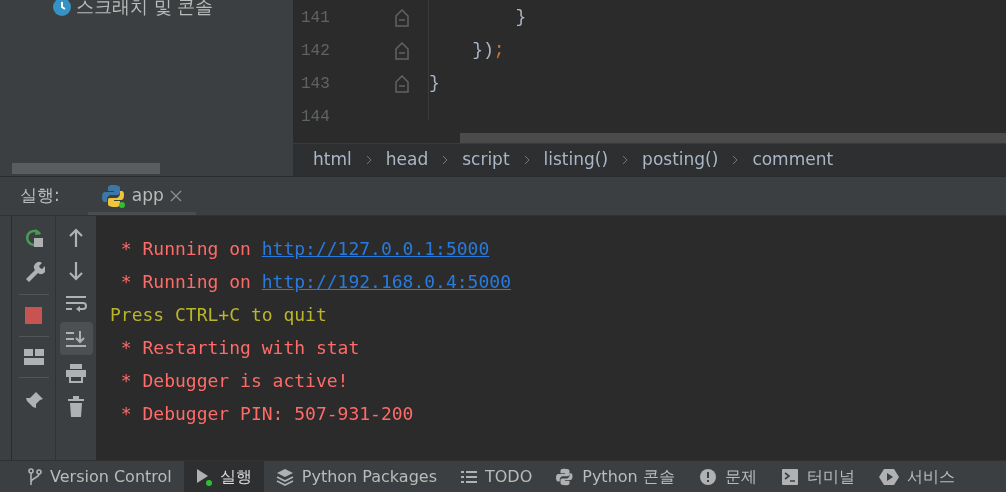 The width and height of the screenshot is (1006, 492). What do you see at coordinates (680, 160) in the screenshot?
I see `breadcrumb: posting()` at bounding box center [680, 160].